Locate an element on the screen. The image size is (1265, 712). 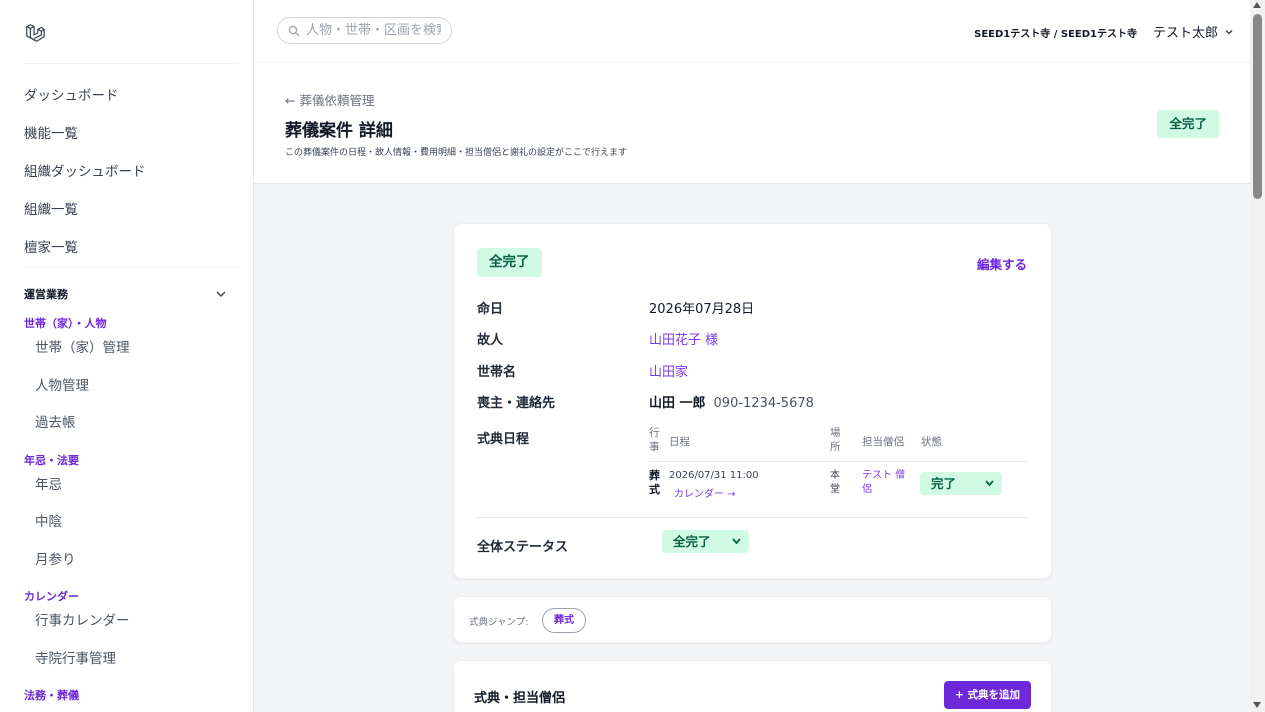
household-label: 世帯名 is located at coordinates (497, 372).